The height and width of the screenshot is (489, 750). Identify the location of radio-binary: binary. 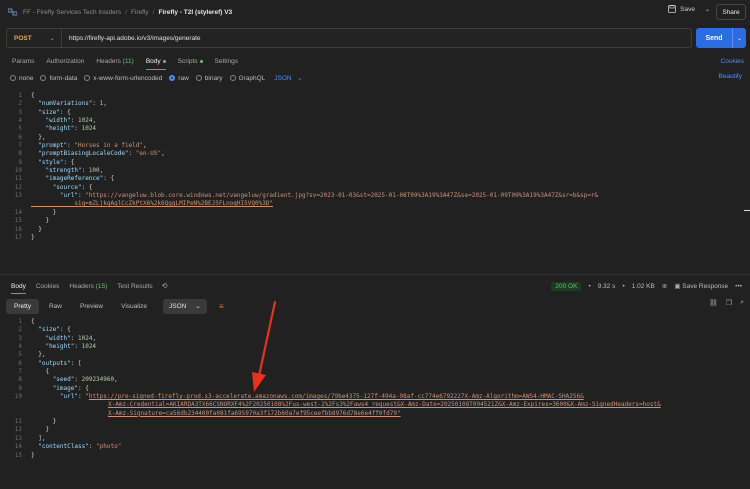
(209, 78).